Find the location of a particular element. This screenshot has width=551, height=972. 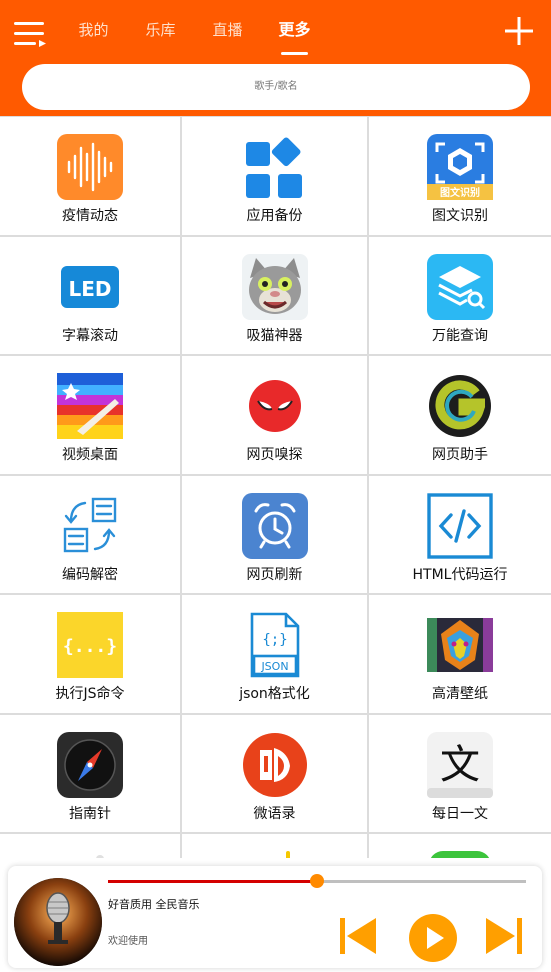

grid-item-label: 指南针 is located at coordinates (90, 814).